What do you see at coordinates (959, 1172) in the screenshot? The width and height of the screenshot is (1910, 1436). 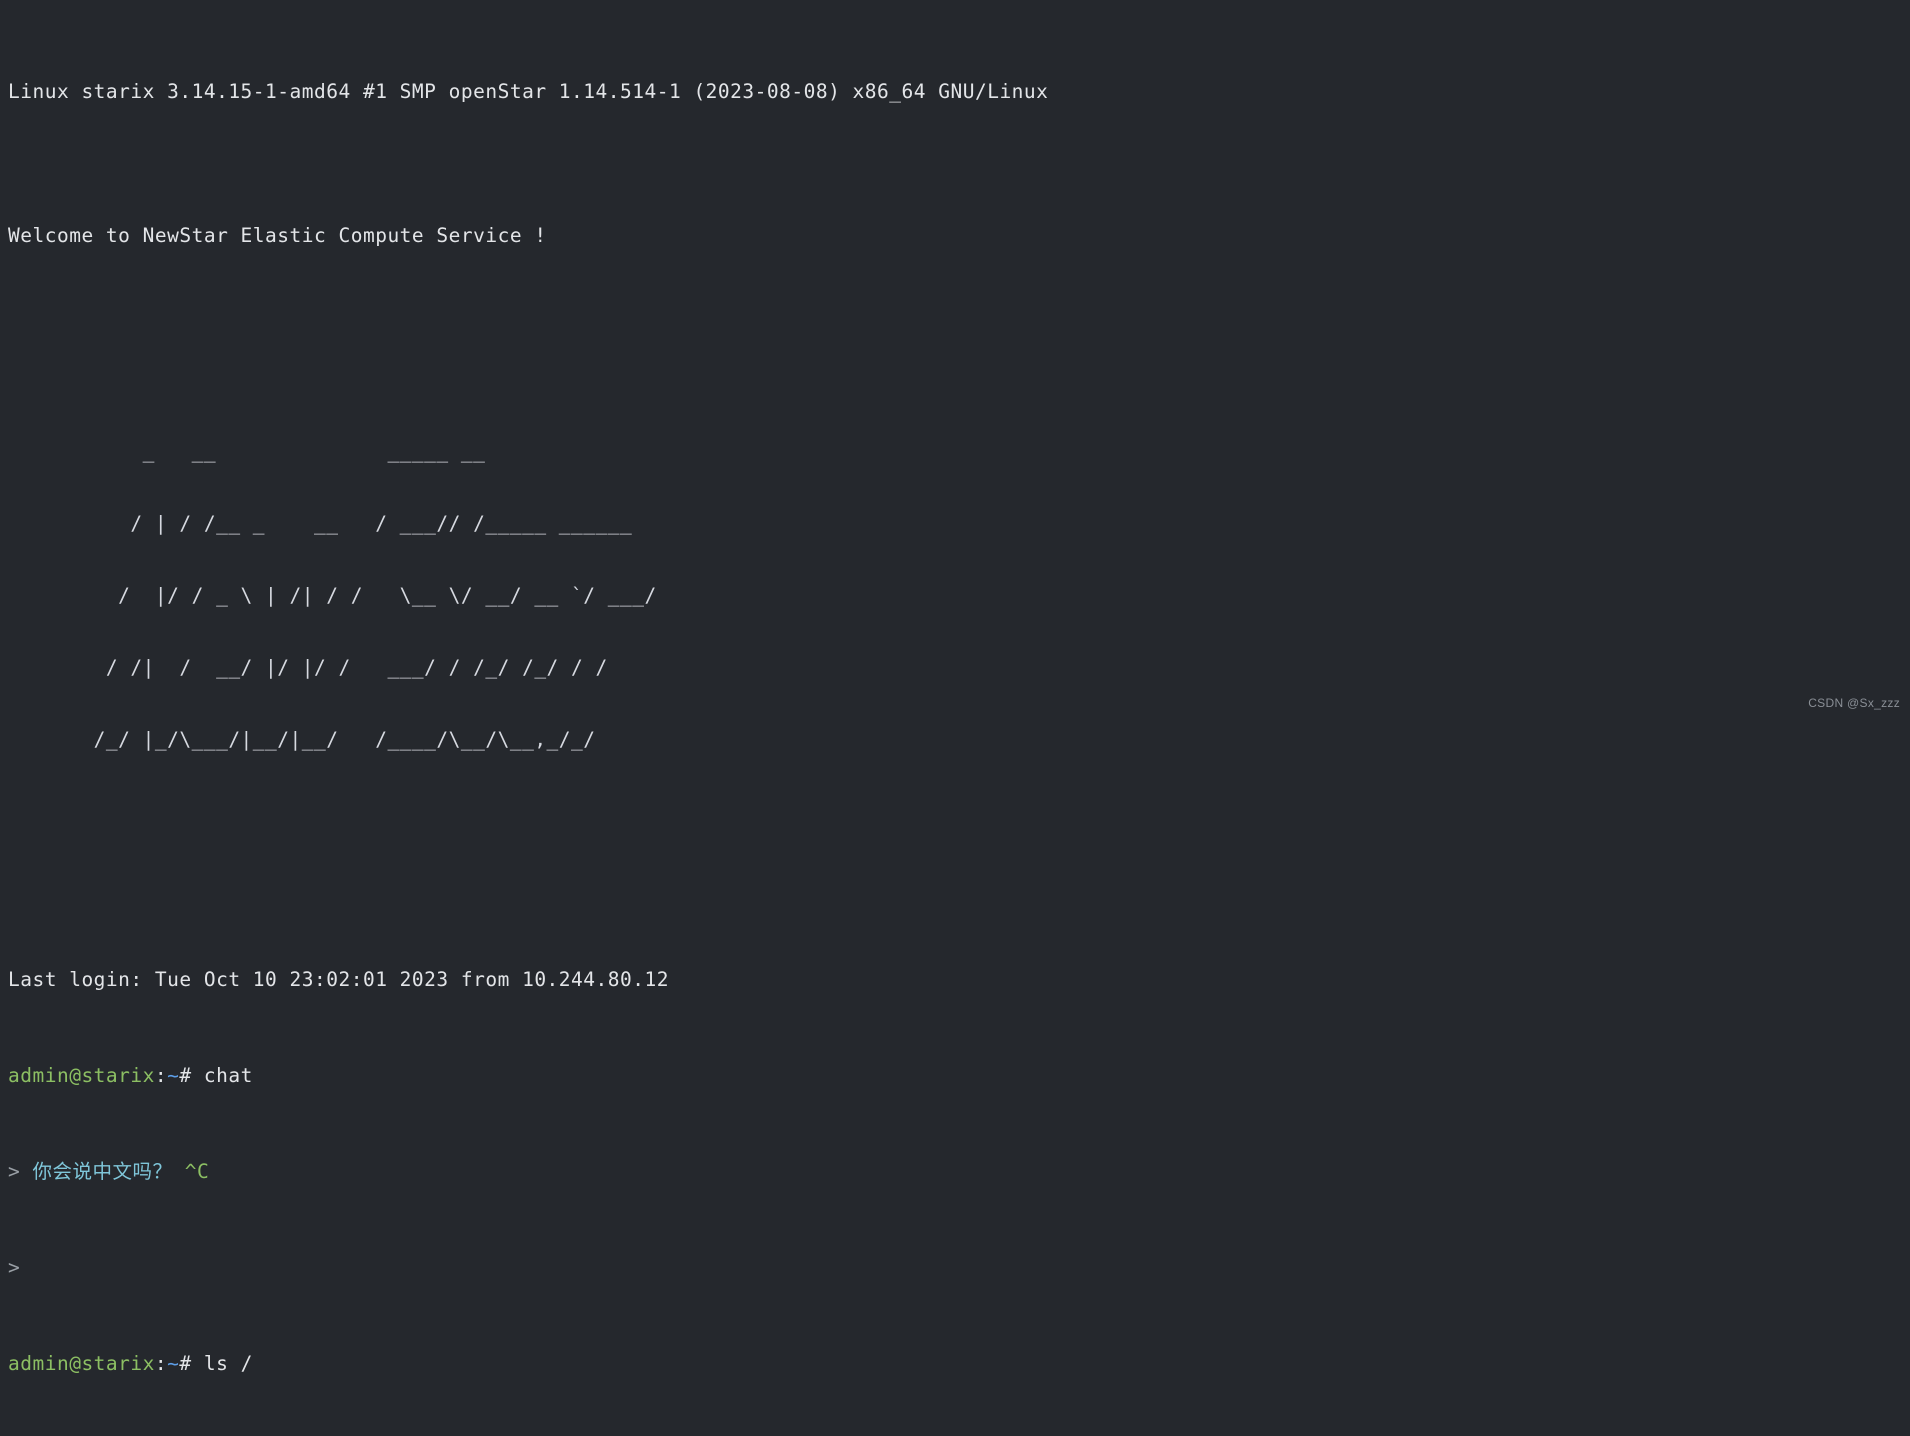 I see `chat-question-line: > 你会说中文吗？ ^C` at bounding box center [959, 1172].